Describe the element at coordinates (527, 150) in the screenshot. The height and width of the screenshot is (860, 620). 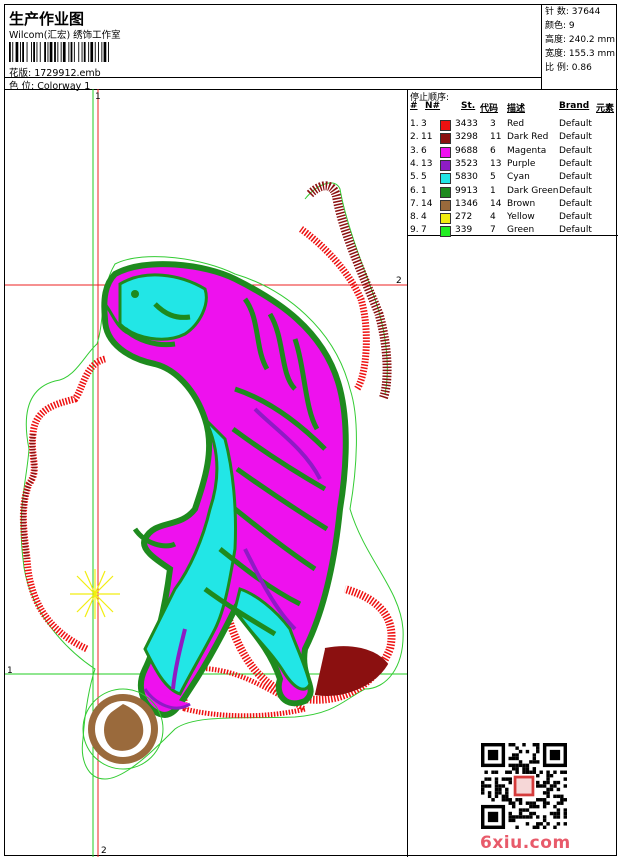
I see `sequence-description: Magenta` at that location.